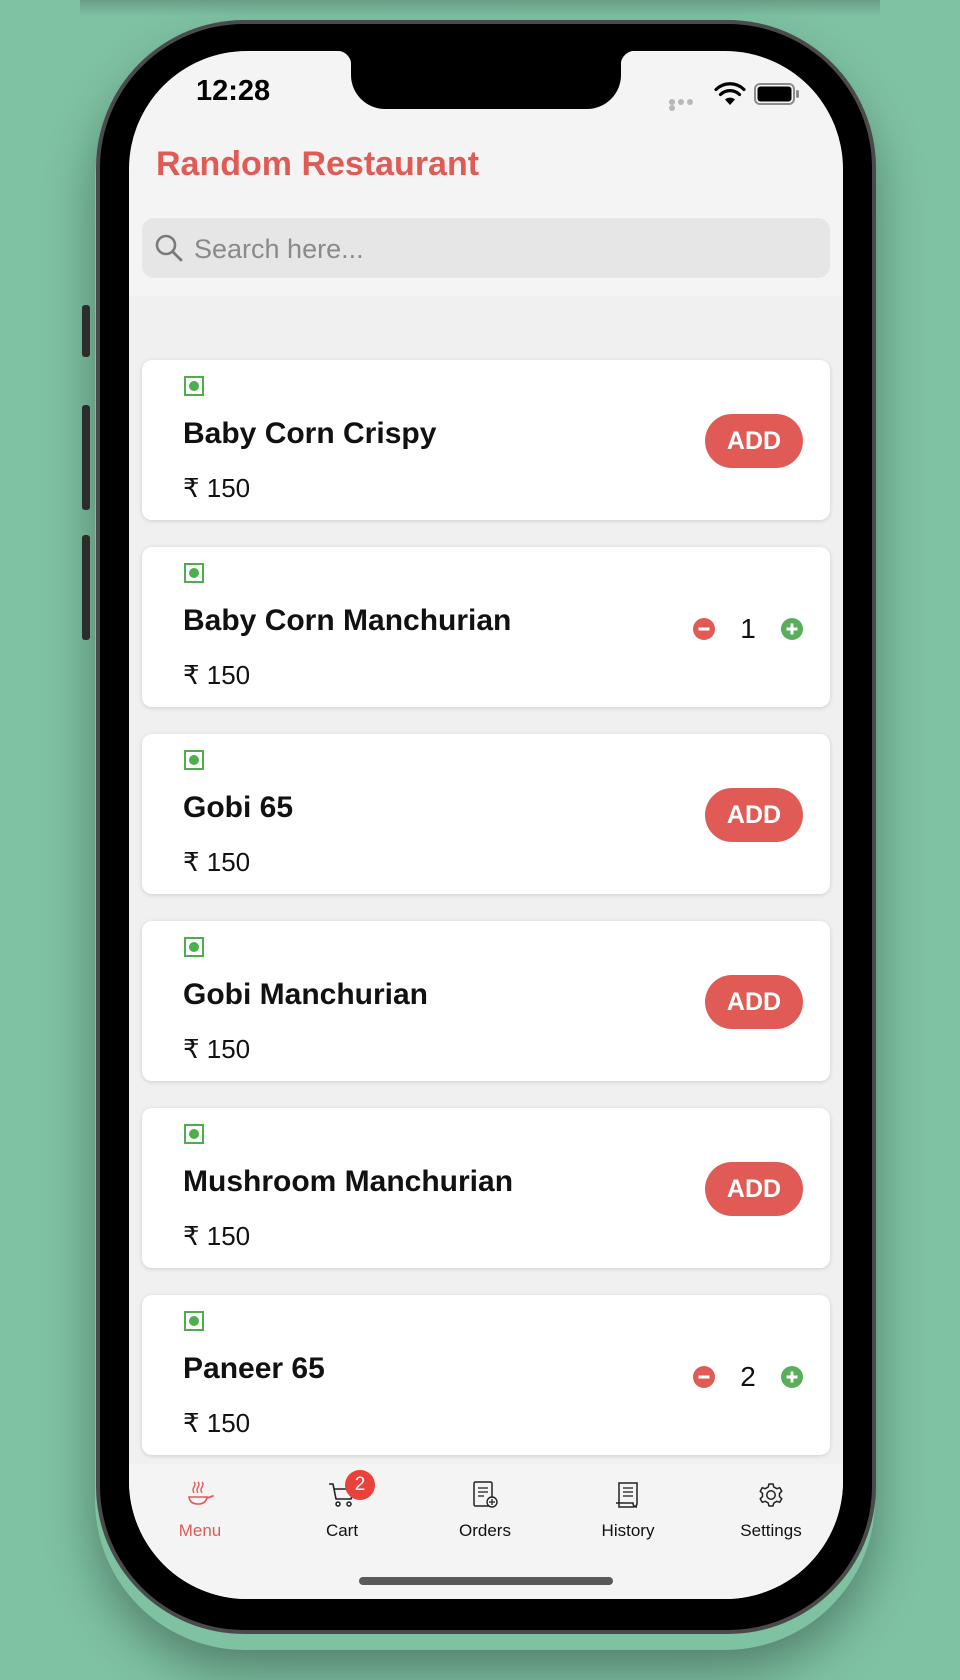 The image size is (960, 1680). I want to click on volume-down-button, so click(86, 587).